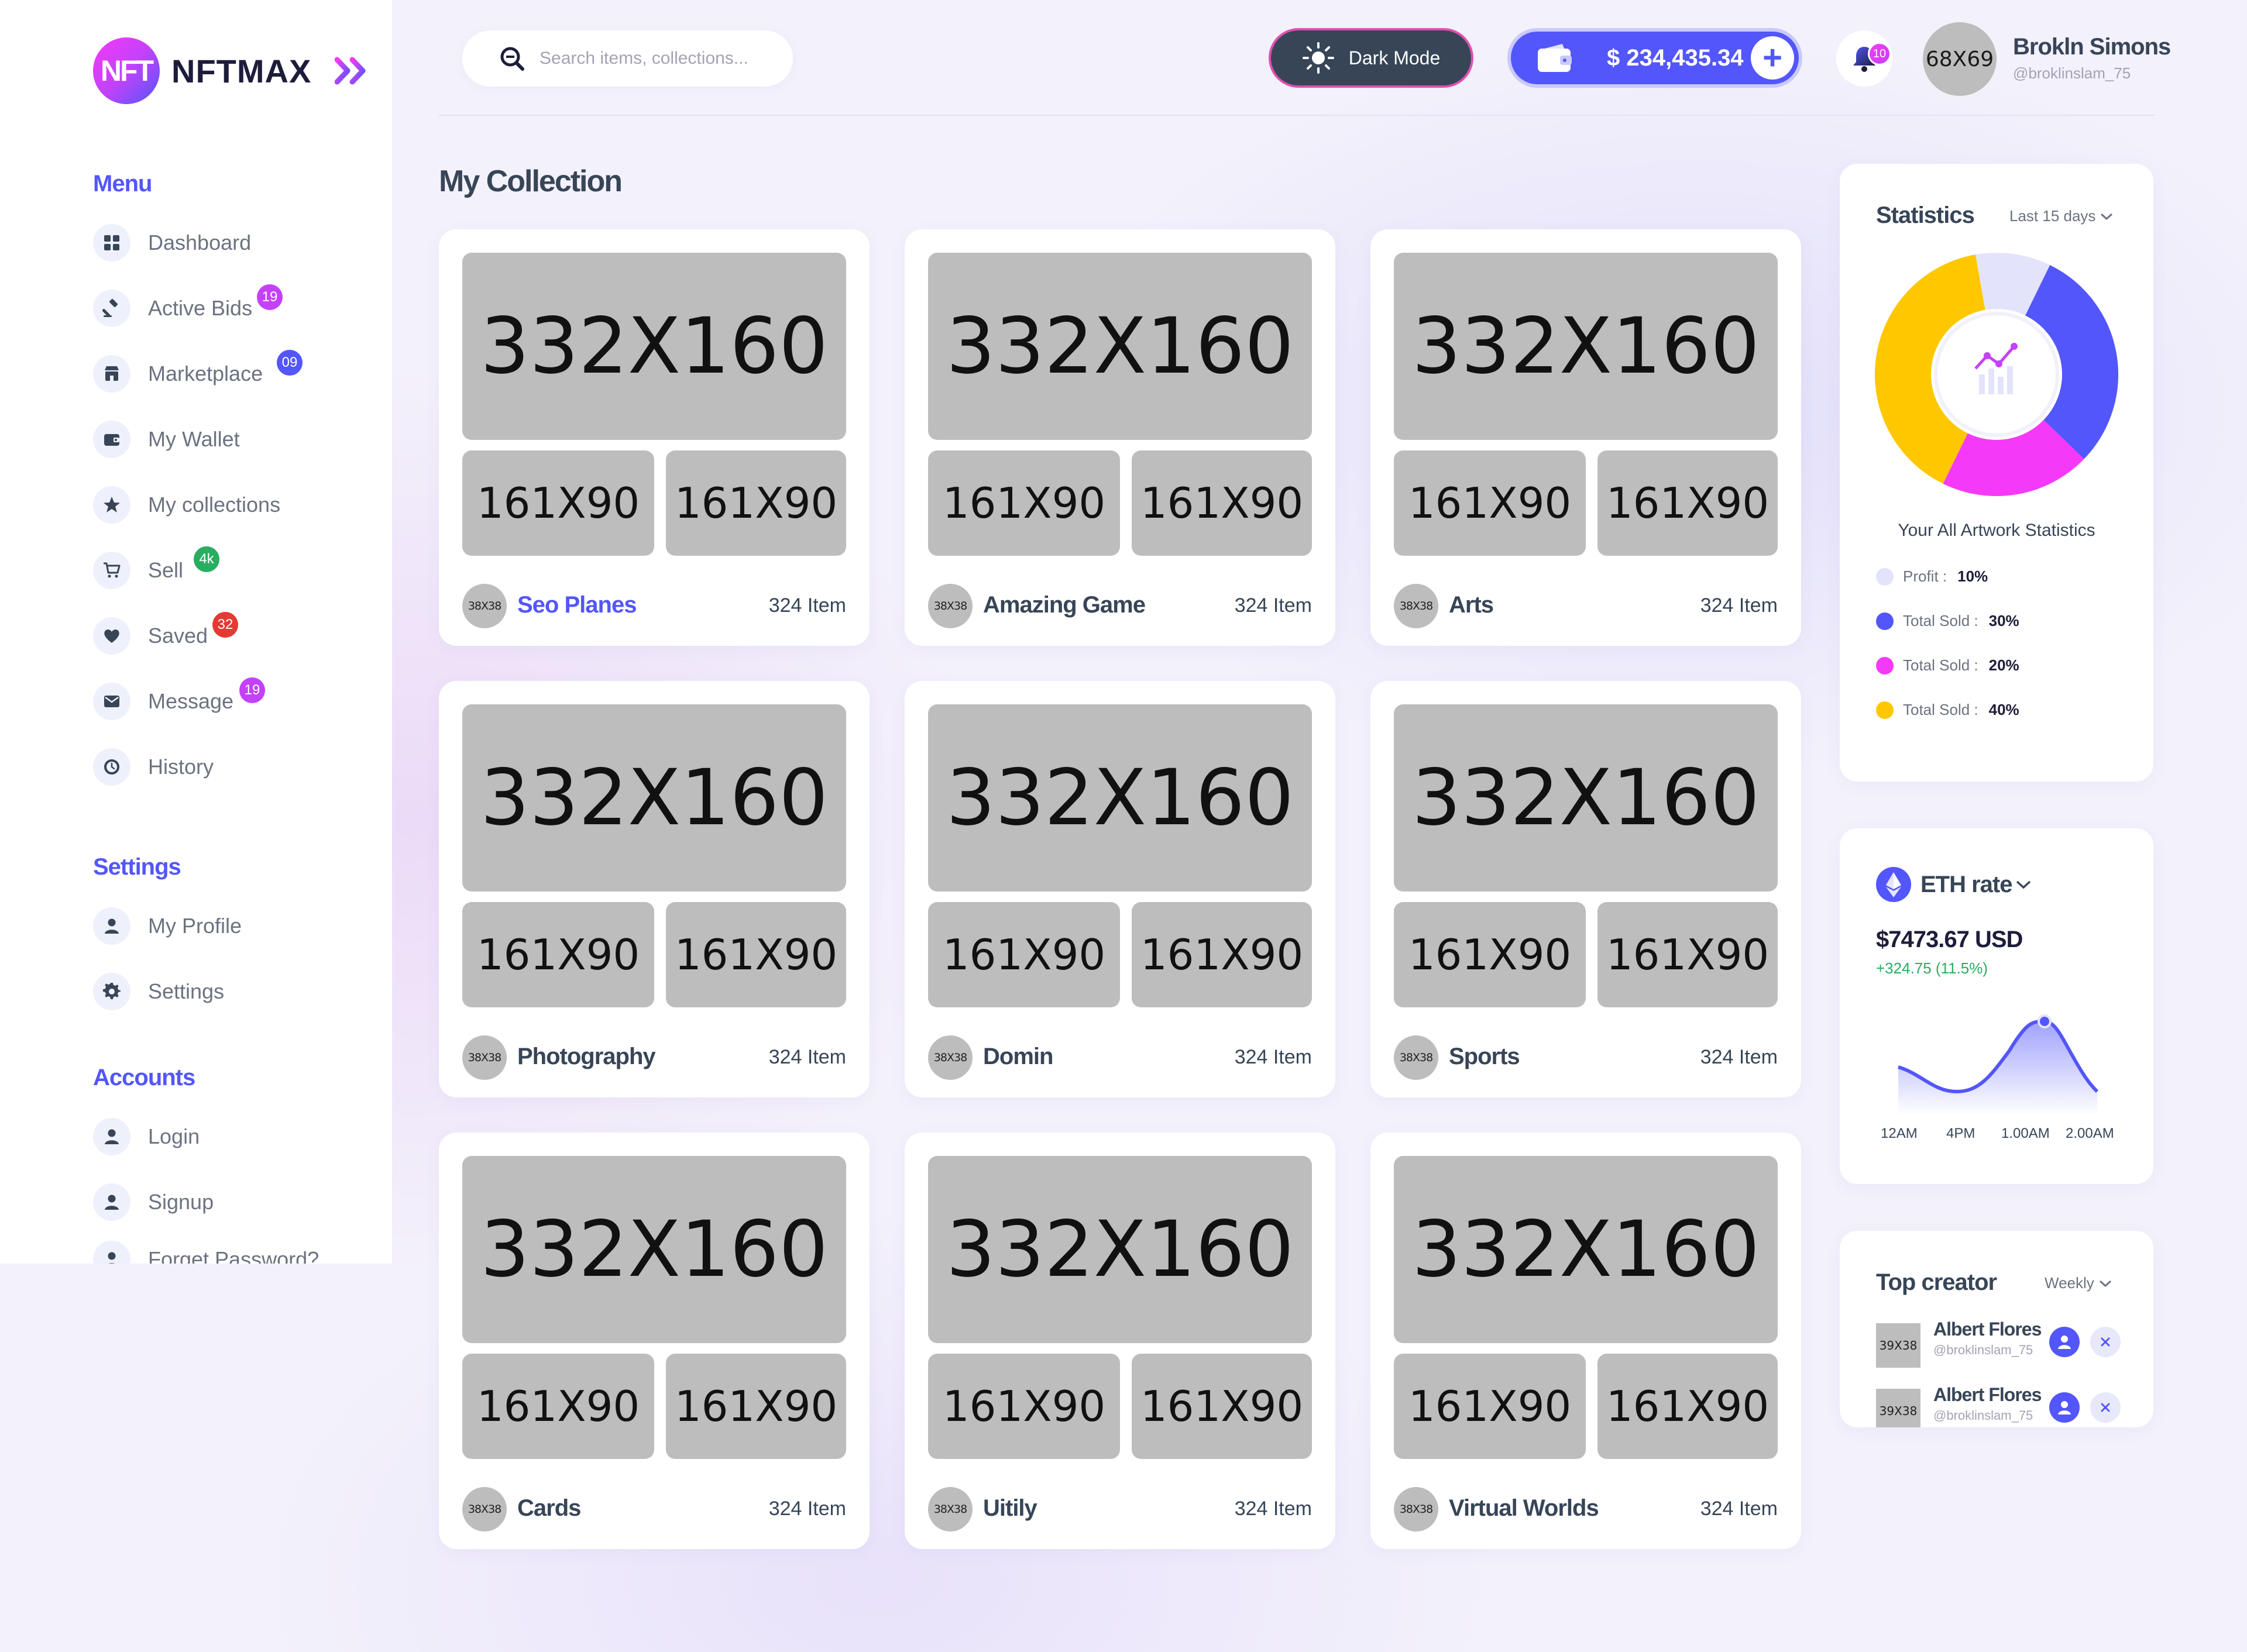 The width and height of the screenshot is (2247, 1652). I want to click on sidebar-item-saved: Saved 32, so click(166, 634).